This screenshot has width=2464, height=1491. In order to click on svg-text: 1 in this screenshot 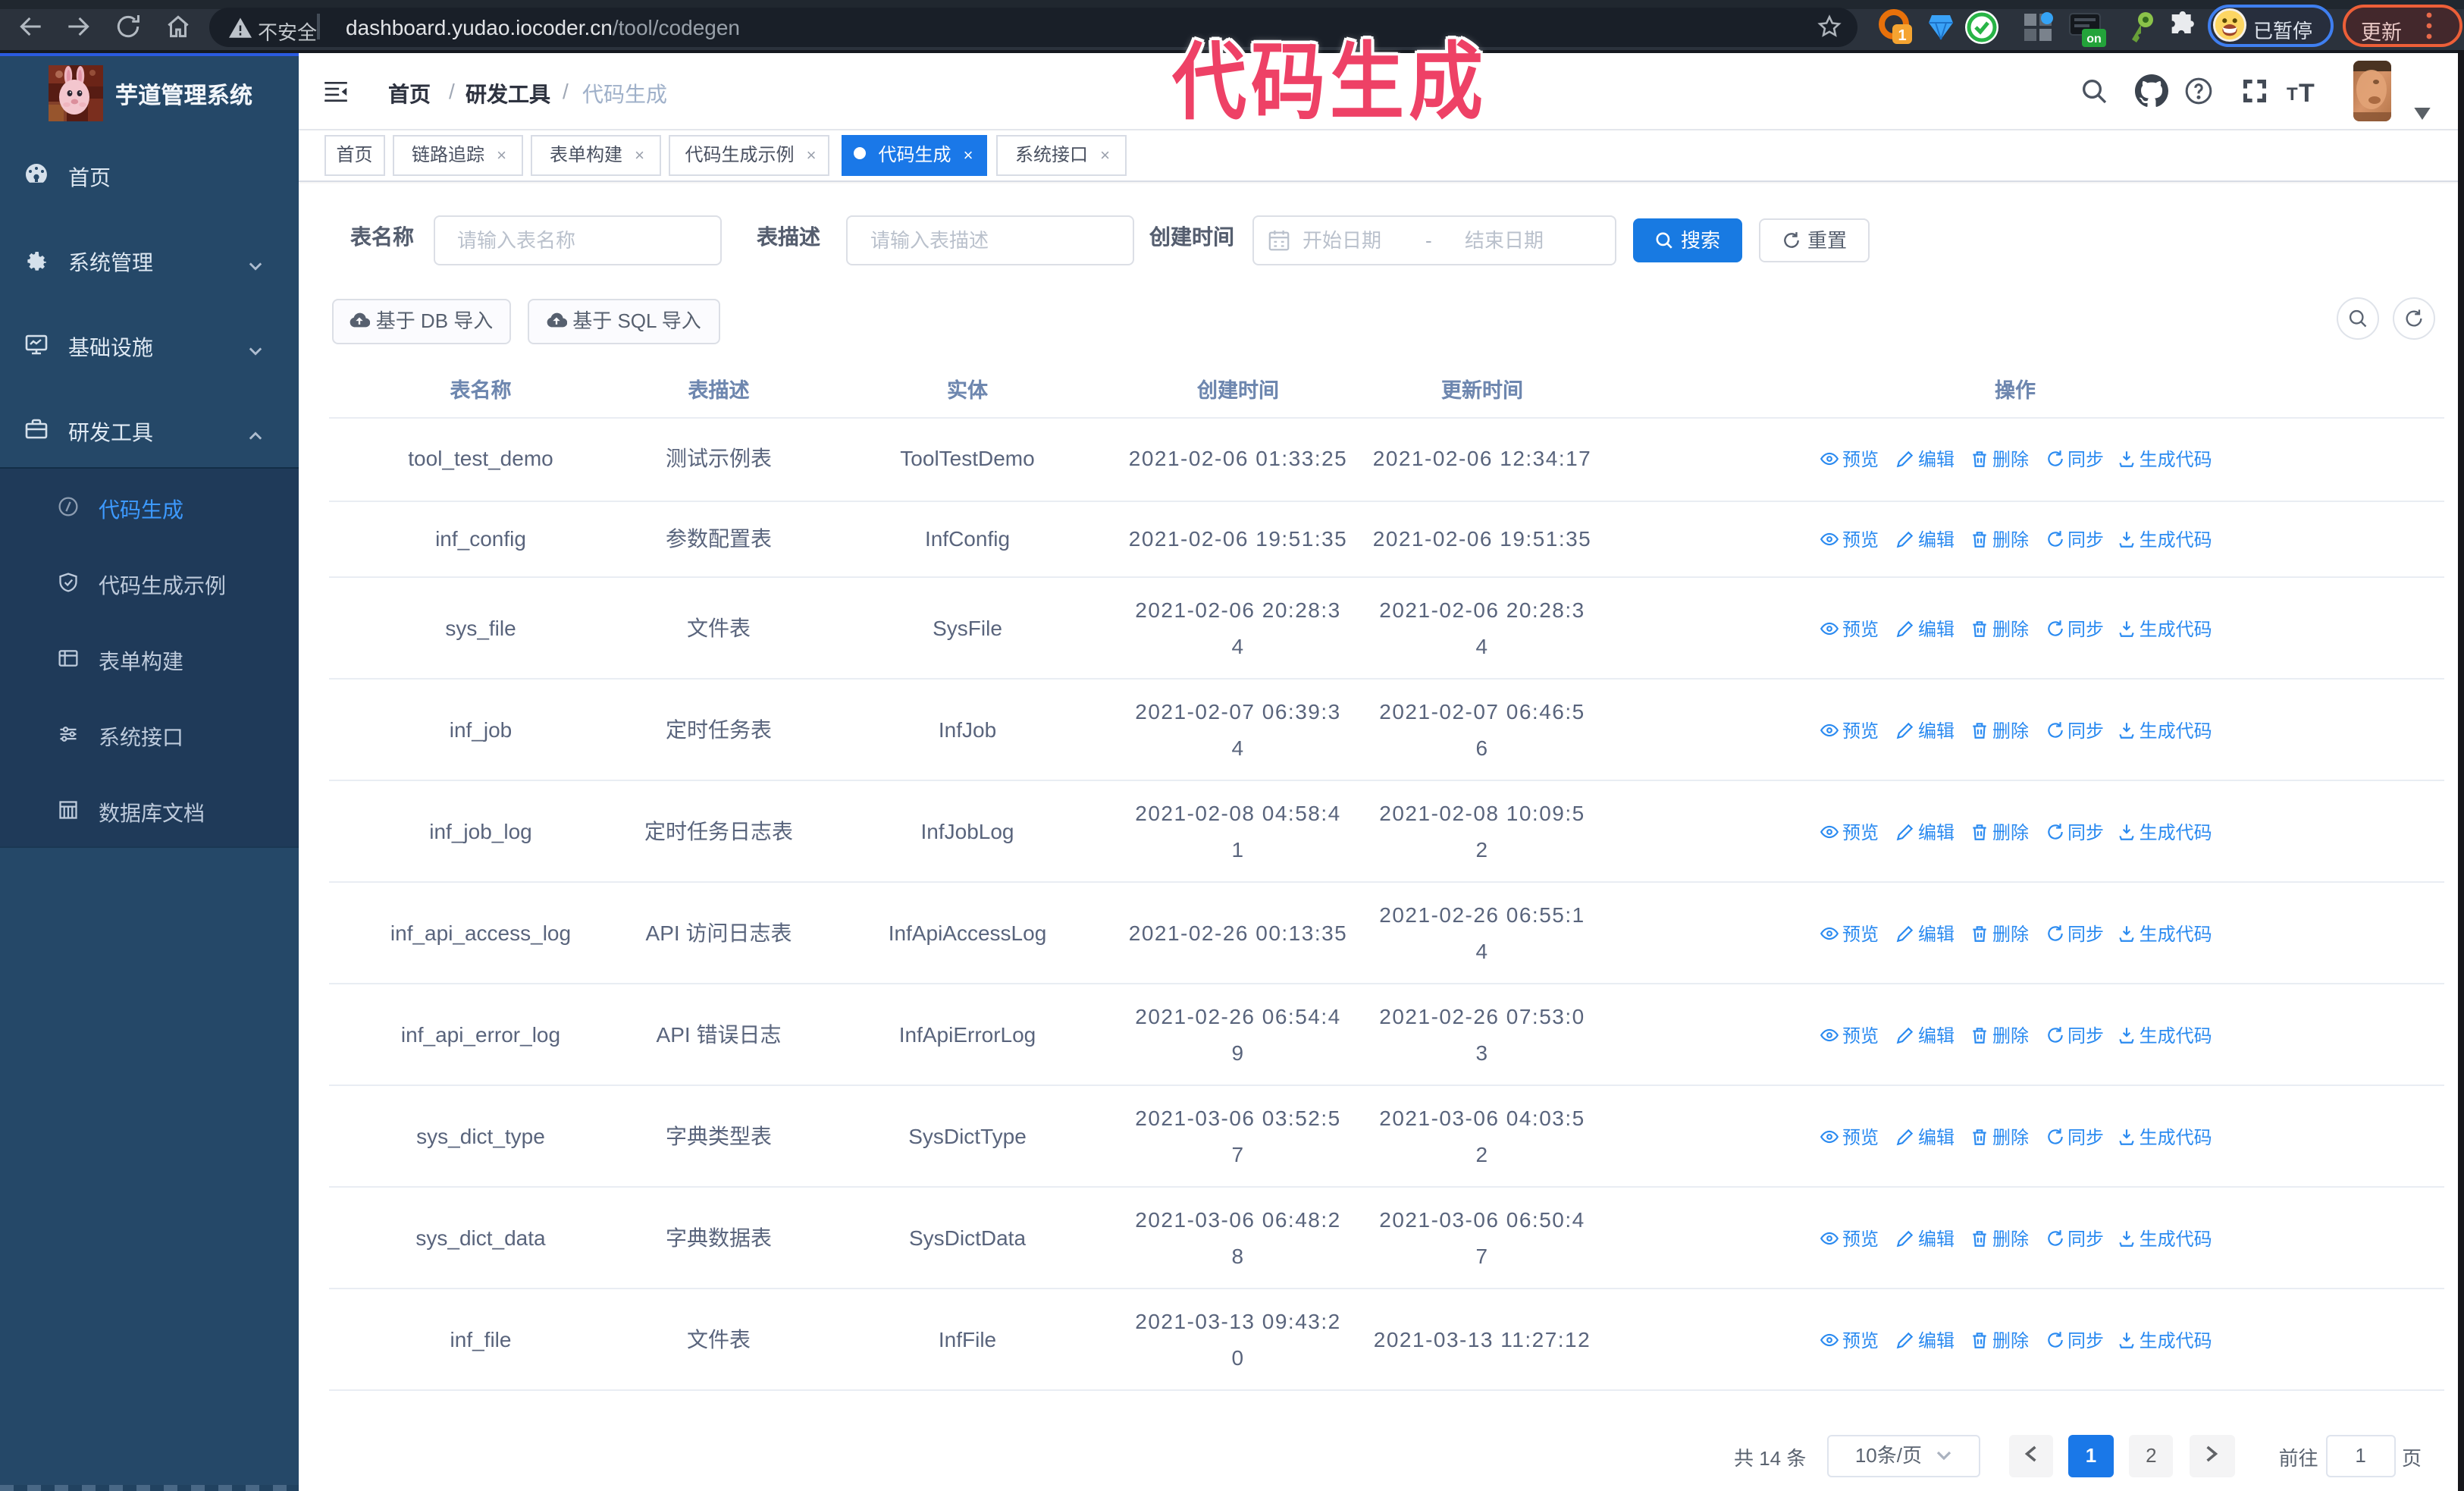, I will do `click(1902, 35)`.